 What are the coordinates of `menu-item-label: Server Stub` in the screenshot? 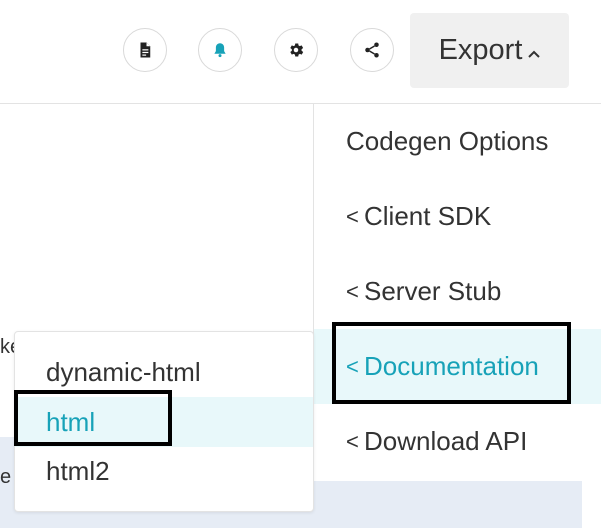 It's located at (433, 291).